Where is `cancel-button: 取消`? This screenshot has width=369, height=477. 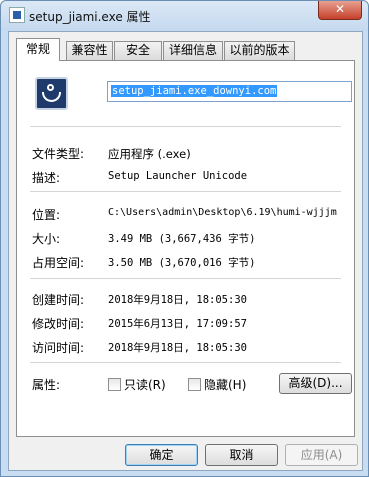
cancel-button: 取消 is located at coordinates (241, 455).